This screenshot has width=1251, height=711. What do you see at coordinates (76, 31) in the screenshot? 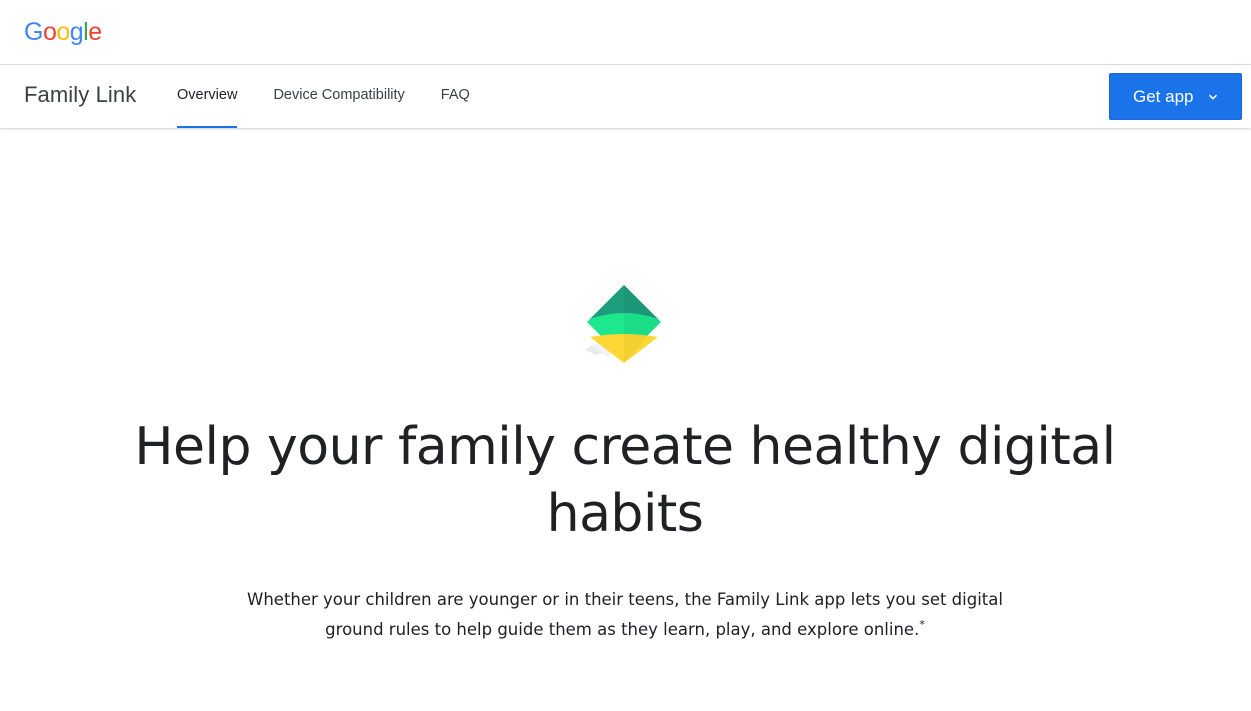
I see `google-logo-letter: g` at bounding box center [76, 31].